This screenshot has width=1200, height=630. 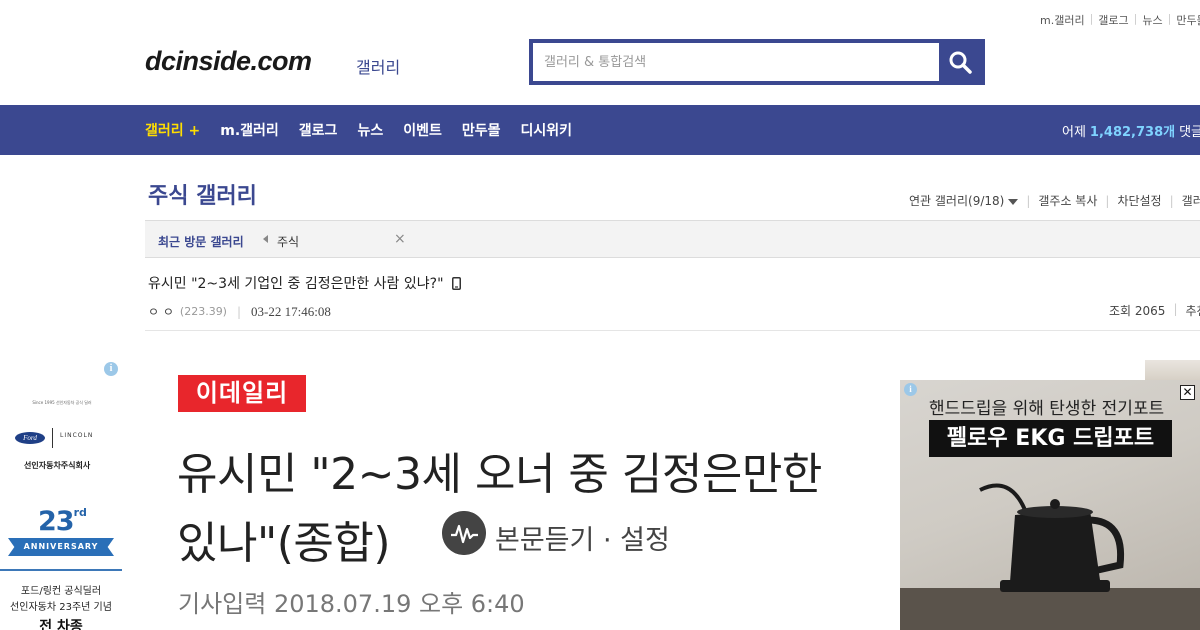 What do you see at coordinates (80, 512) in the screenshot?
I see `anniversary-suffix: rd` at bounding box center [80, 512].